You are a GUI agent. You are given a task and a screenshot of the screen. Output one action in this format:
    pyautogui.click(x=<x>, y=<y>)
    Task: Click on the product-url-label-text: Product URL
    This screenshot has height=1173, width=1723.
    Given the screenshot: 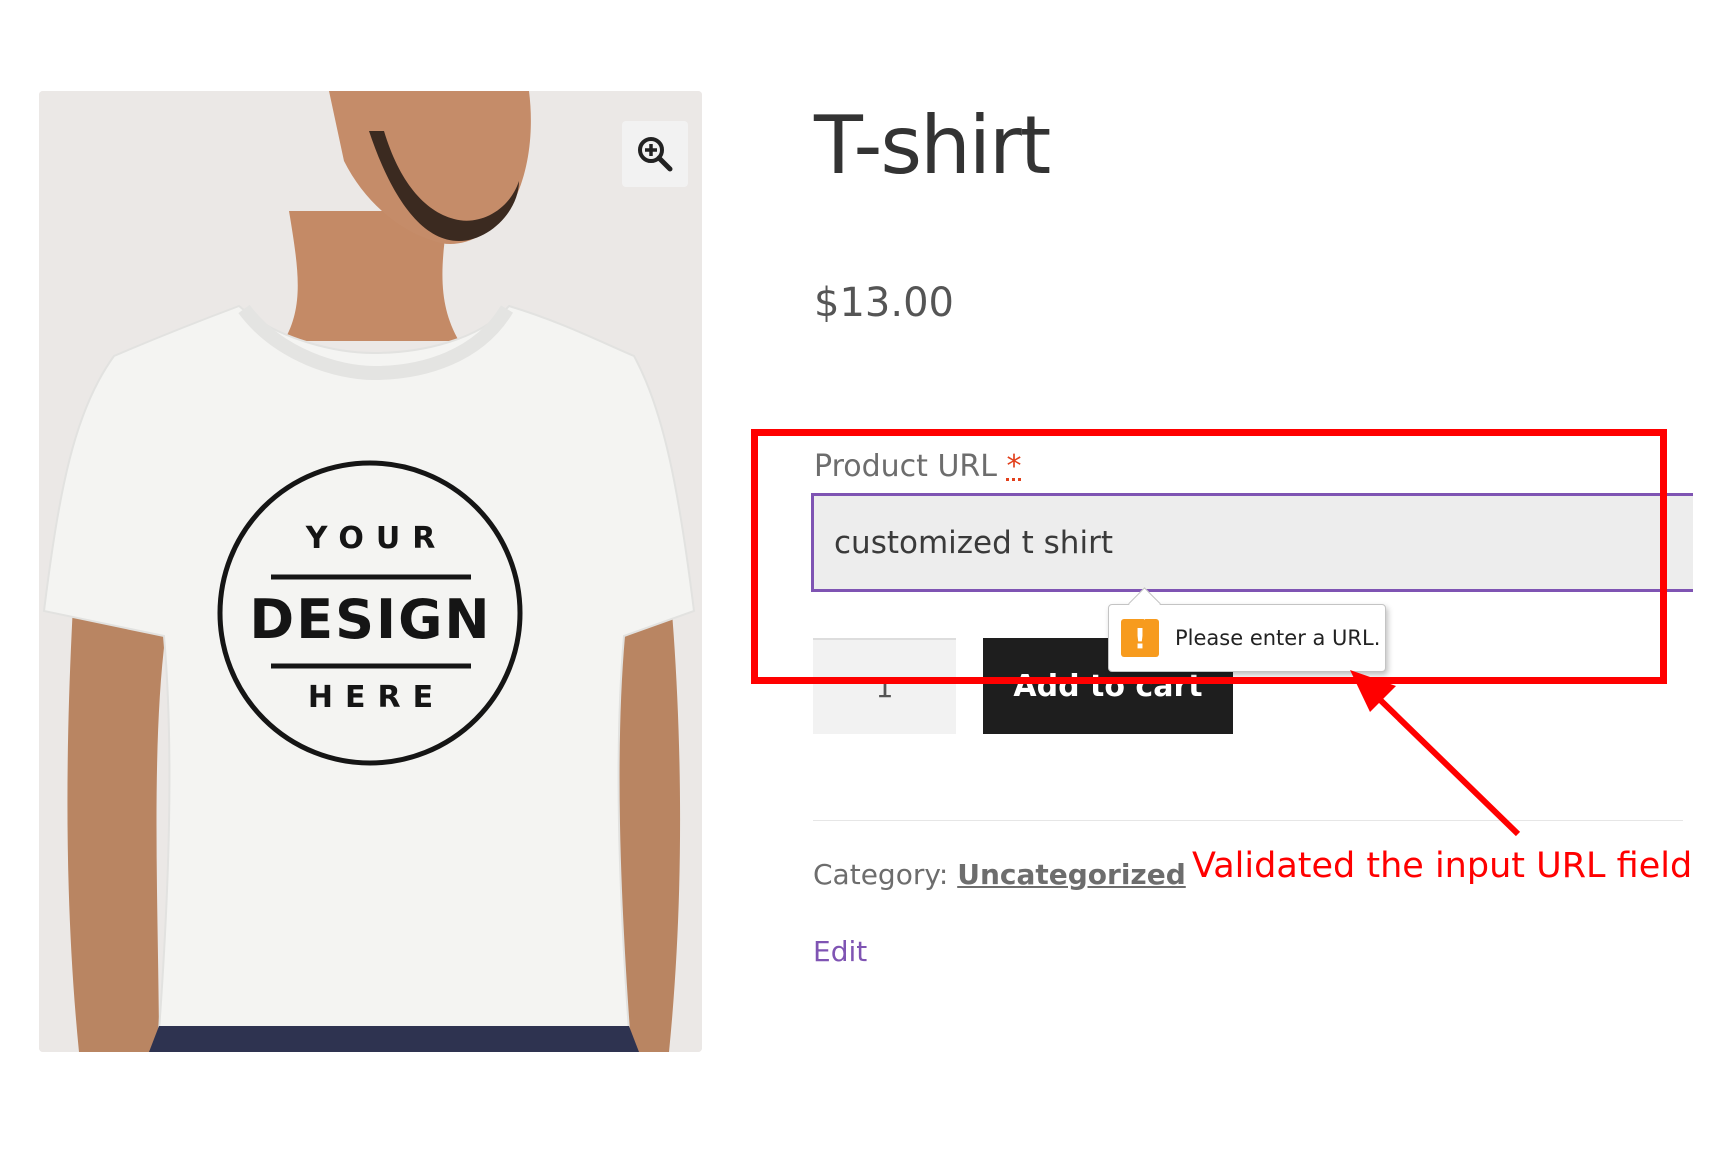 What is the action you would take?
    pyautogui.click(x=905, y=466)
    